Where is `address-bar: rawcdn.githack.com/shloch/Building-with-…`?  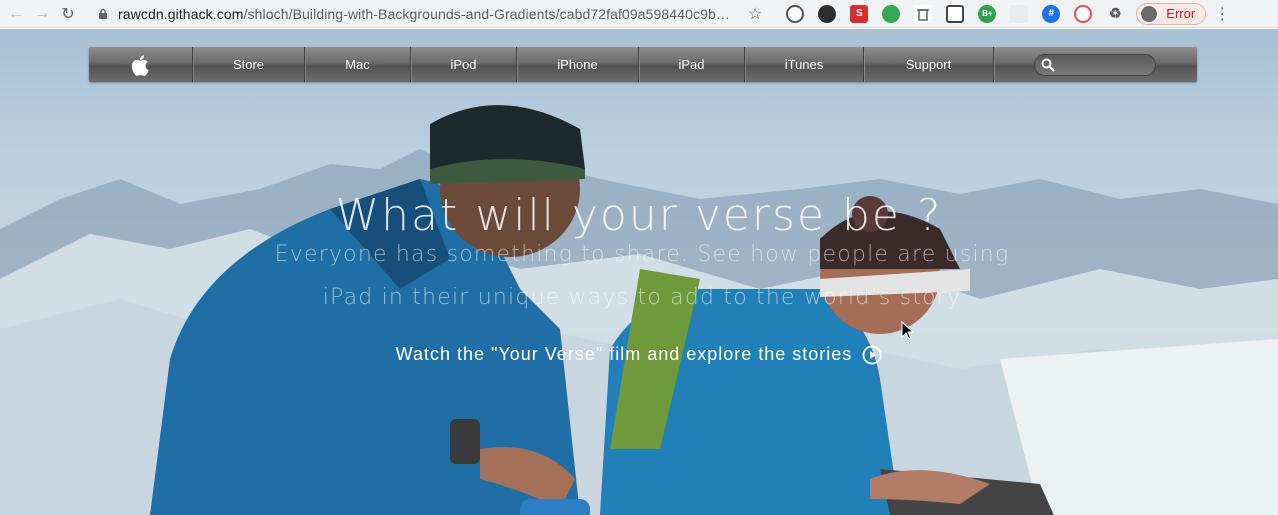
address-bar: rawcdn.githack.com/shloch/Building-with-… is located at coordinates (424, 14).